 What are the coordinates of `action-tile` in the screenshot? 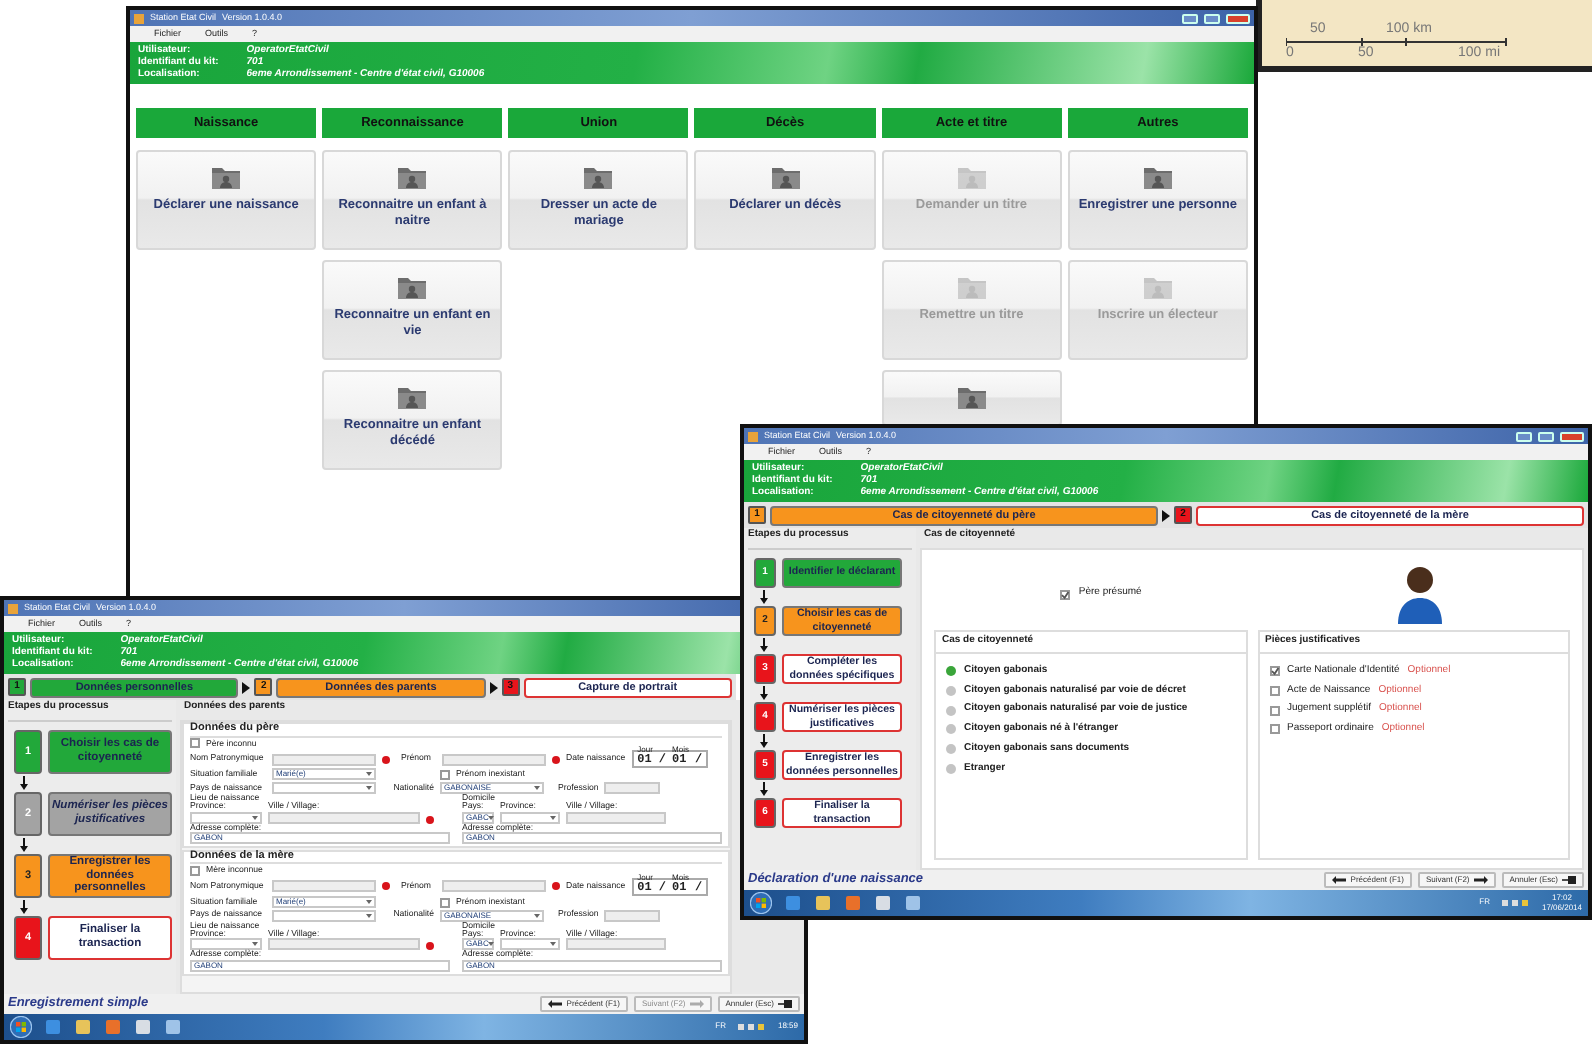 It's located at (971, 398).